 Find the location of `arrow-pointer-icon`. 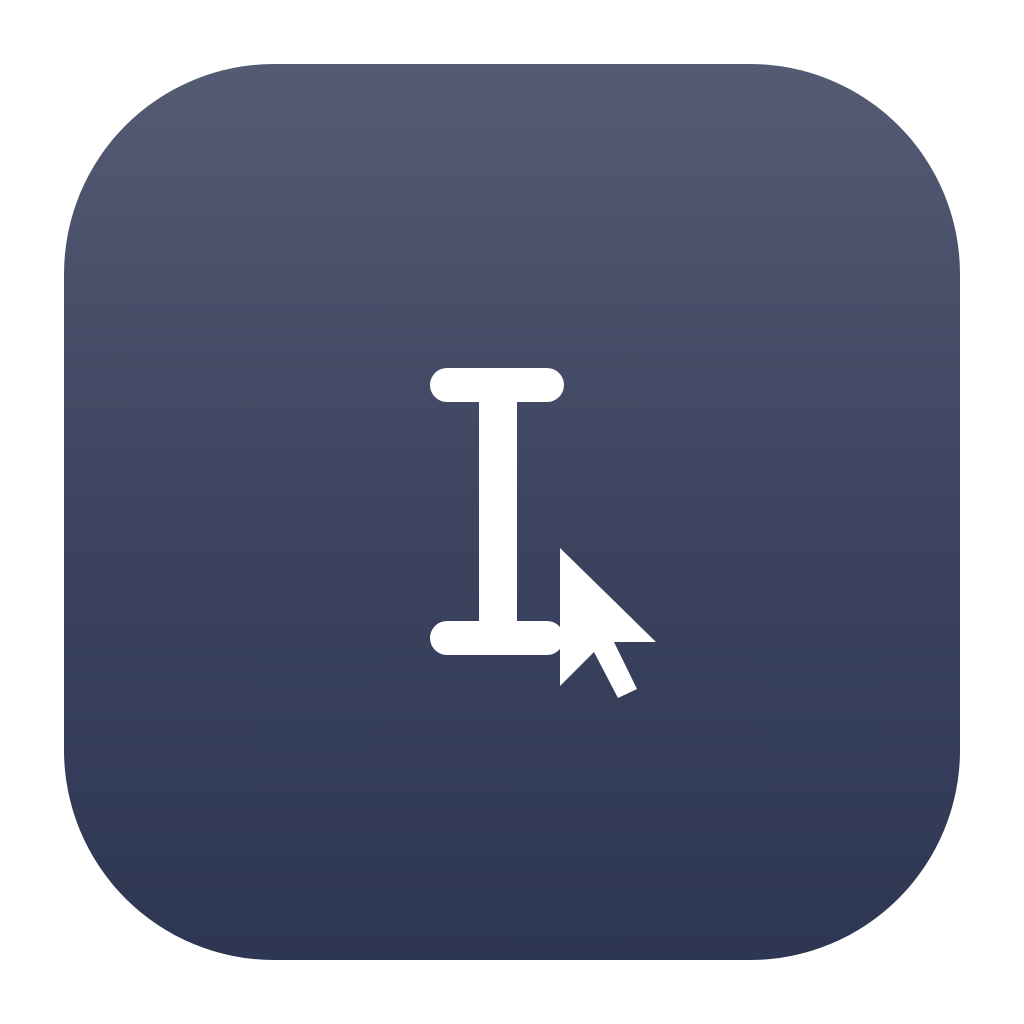

arrow-pointer-icon is located at coordinates (608, 623).